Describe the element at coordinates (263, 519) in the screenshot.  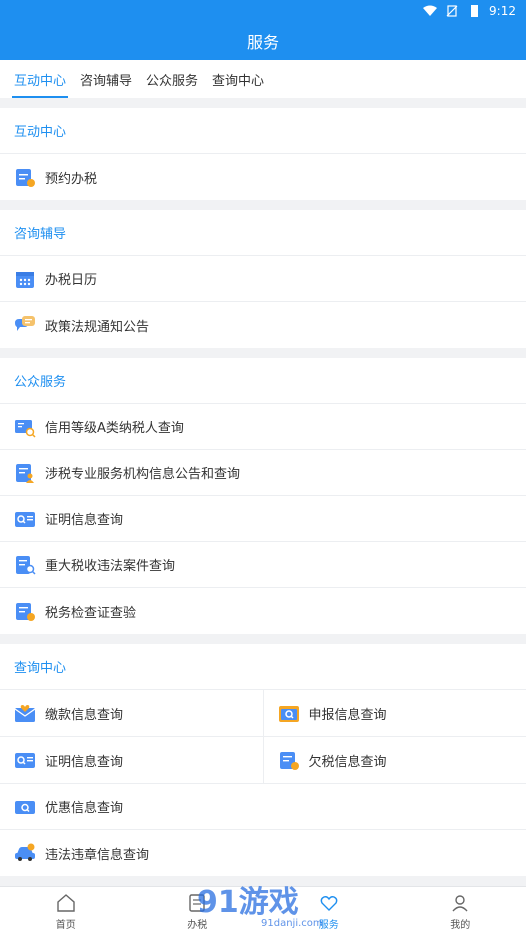
I see `list-item-certificate-query: 证明信息查询` at that location.